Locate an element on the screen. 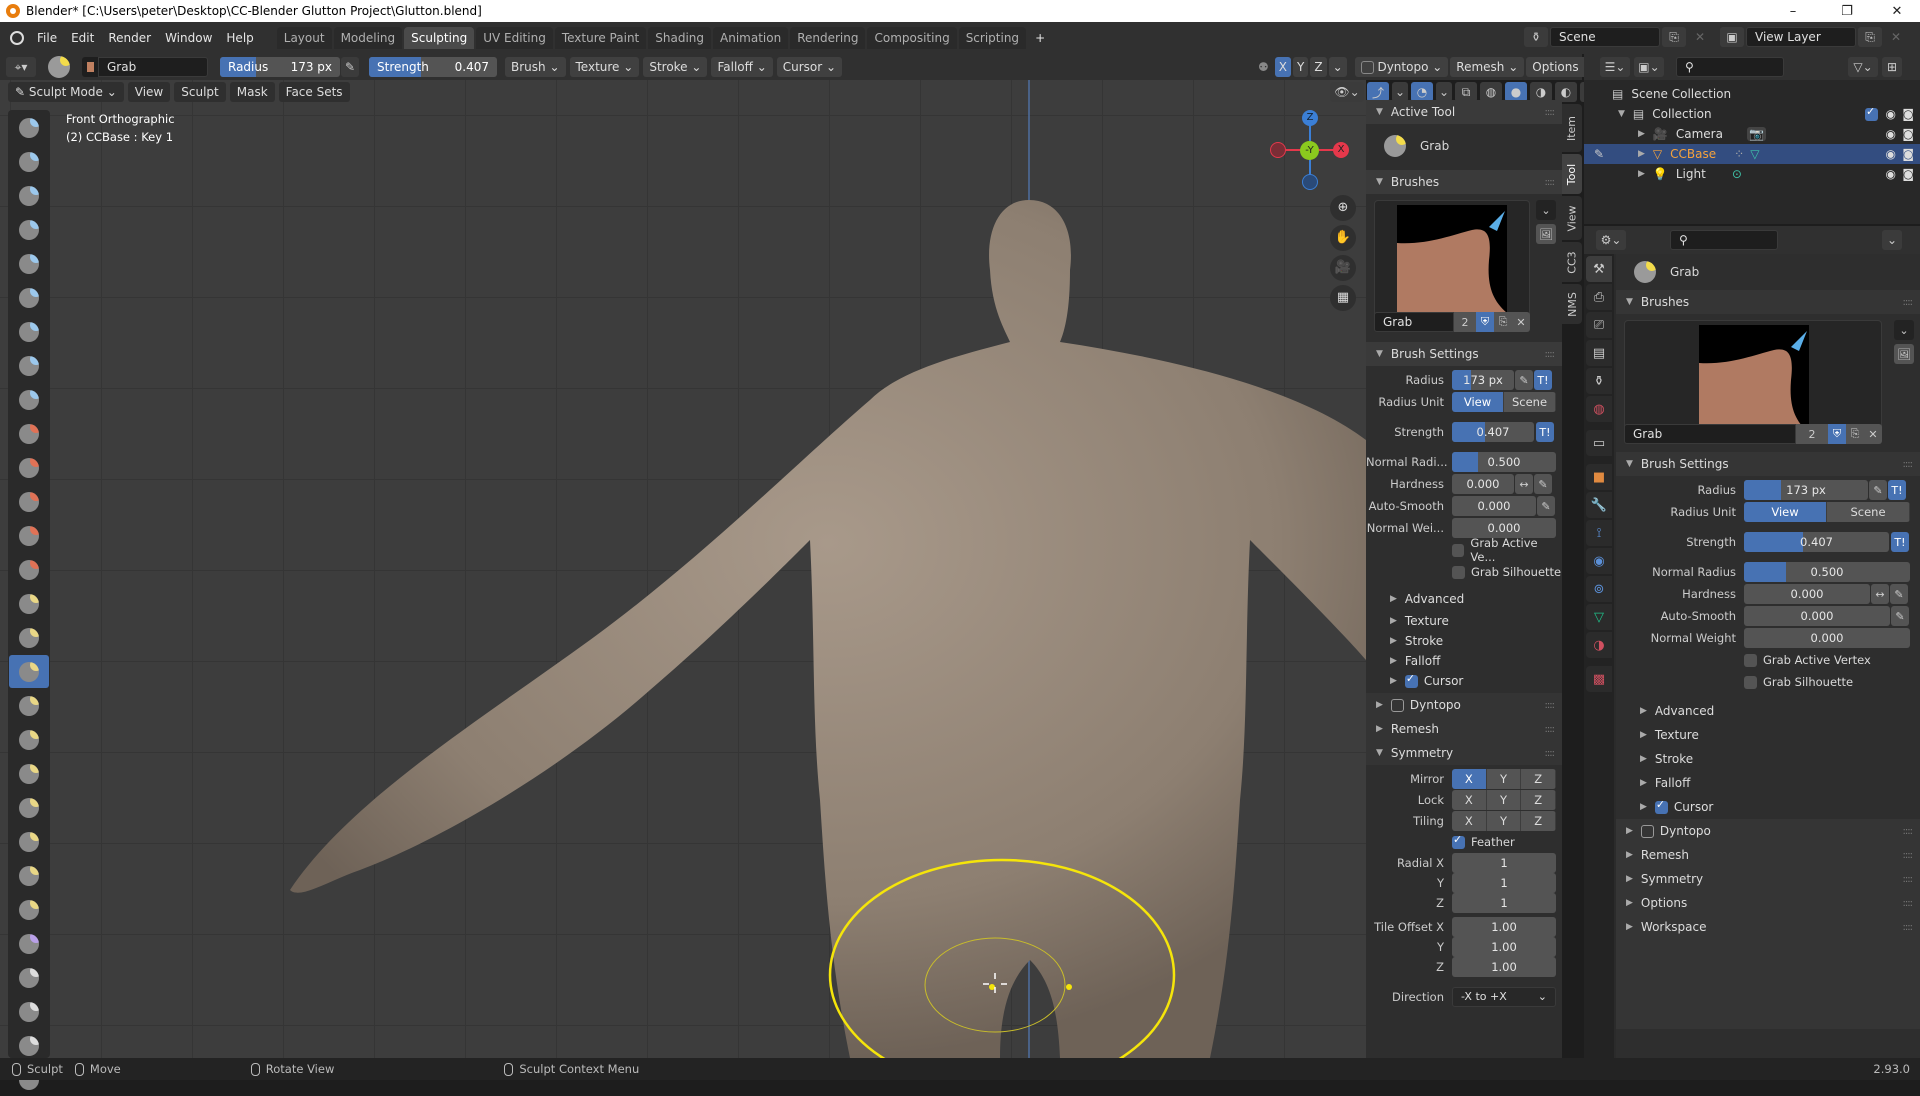 The width and height of the screenshot is (1920, 1096). npanel-tab-tool: Tool is located at coordinates (1572, 174).